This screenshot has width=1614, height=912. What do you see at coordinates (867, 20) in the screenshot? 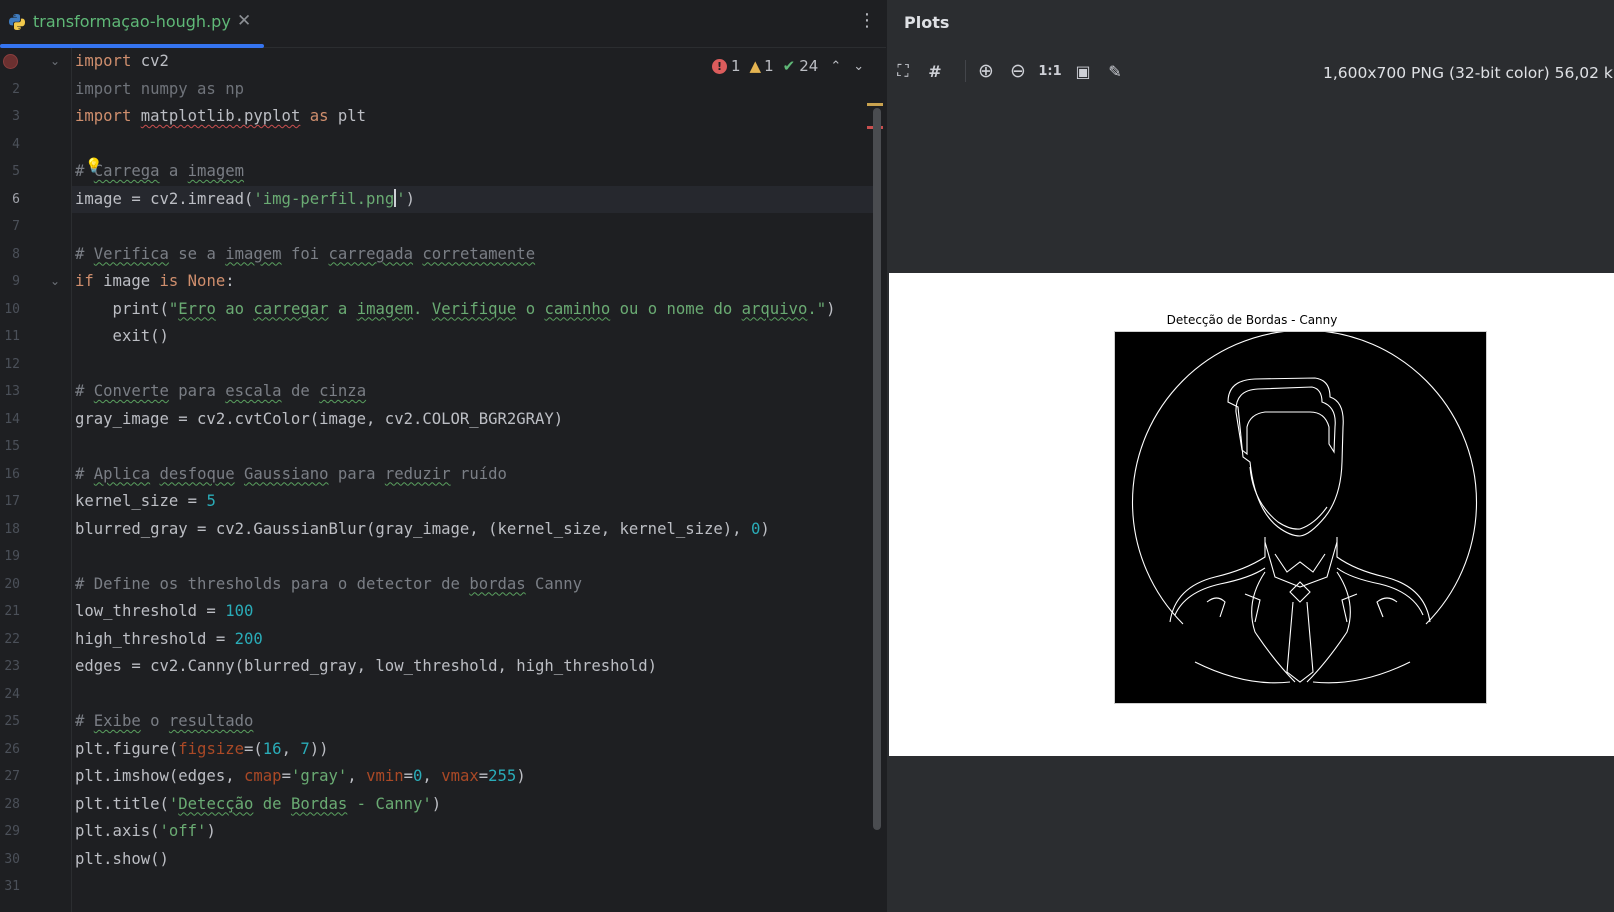
I see `more-options-icon: ⋮` at bounding box center [867, 20].